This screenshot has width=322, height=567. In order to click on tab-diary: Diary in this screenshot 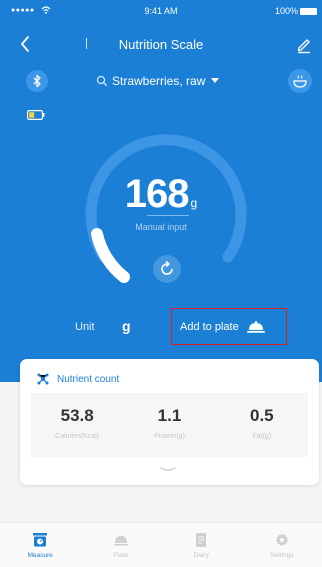, I will do `click(201, 545)`.